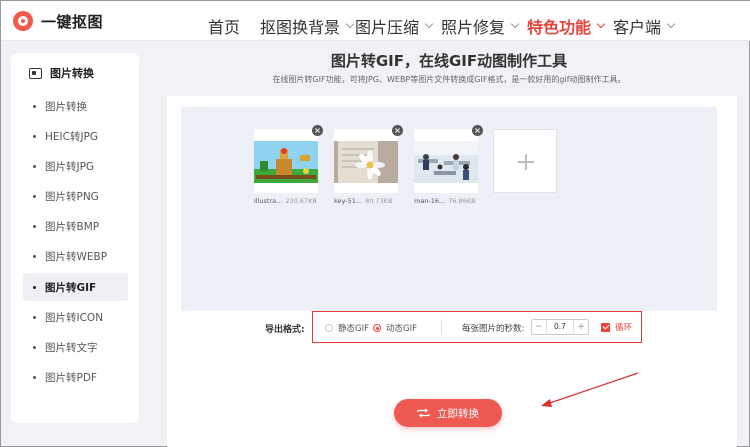 This screenshot has width=750, height=447. I want to click on loop-label: 循环, so click(624, 328).